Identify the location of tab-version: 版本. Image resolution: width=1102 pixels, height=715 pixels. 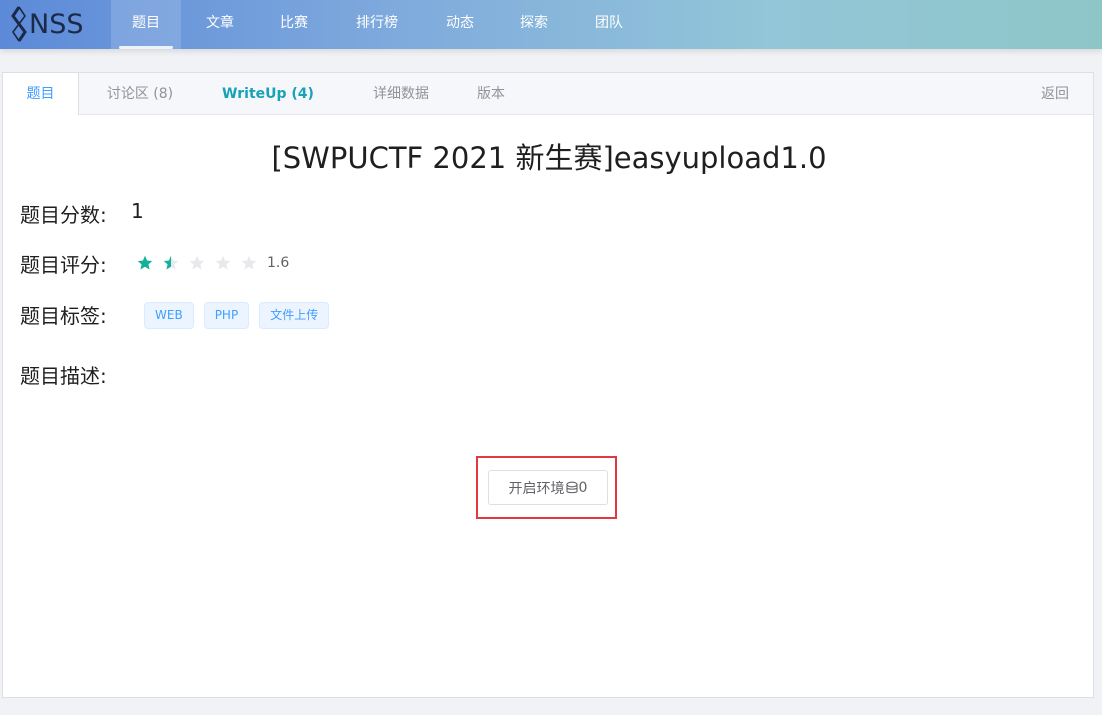
(491, 94).